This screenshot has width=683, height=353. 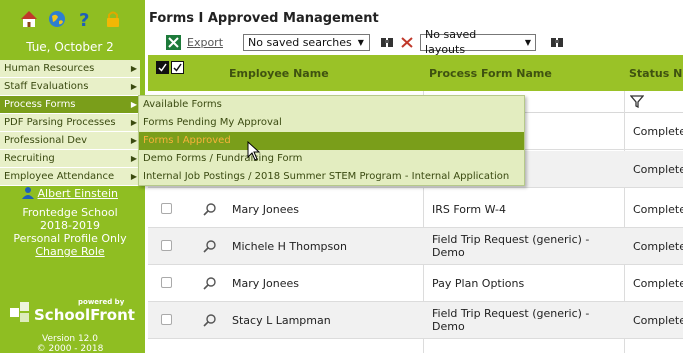 I want to click on sidebar-item-human-resources: Human Resources ▶, so click(x=70, y=69).